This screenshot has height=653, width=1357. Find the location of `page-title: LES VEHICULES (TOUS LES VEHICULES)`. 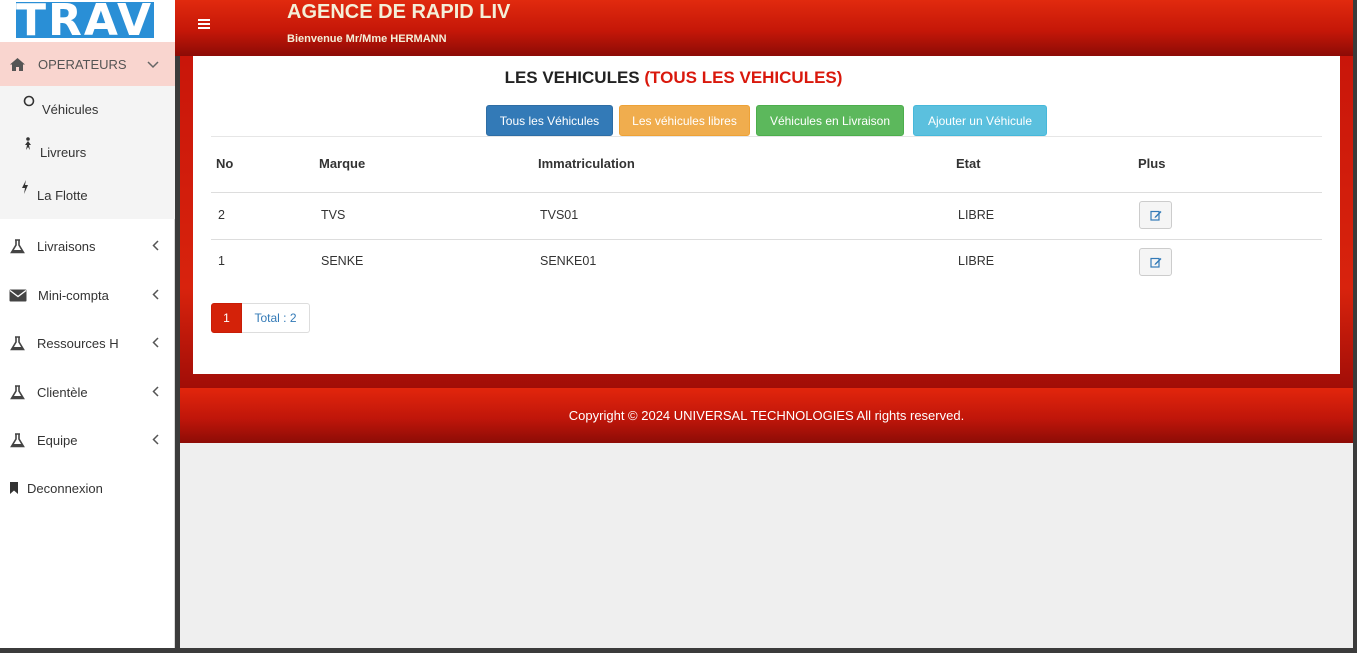

page-title: LES VEHICULES (TOUS LES VEHICULES) is located at coordinates (673, 78).